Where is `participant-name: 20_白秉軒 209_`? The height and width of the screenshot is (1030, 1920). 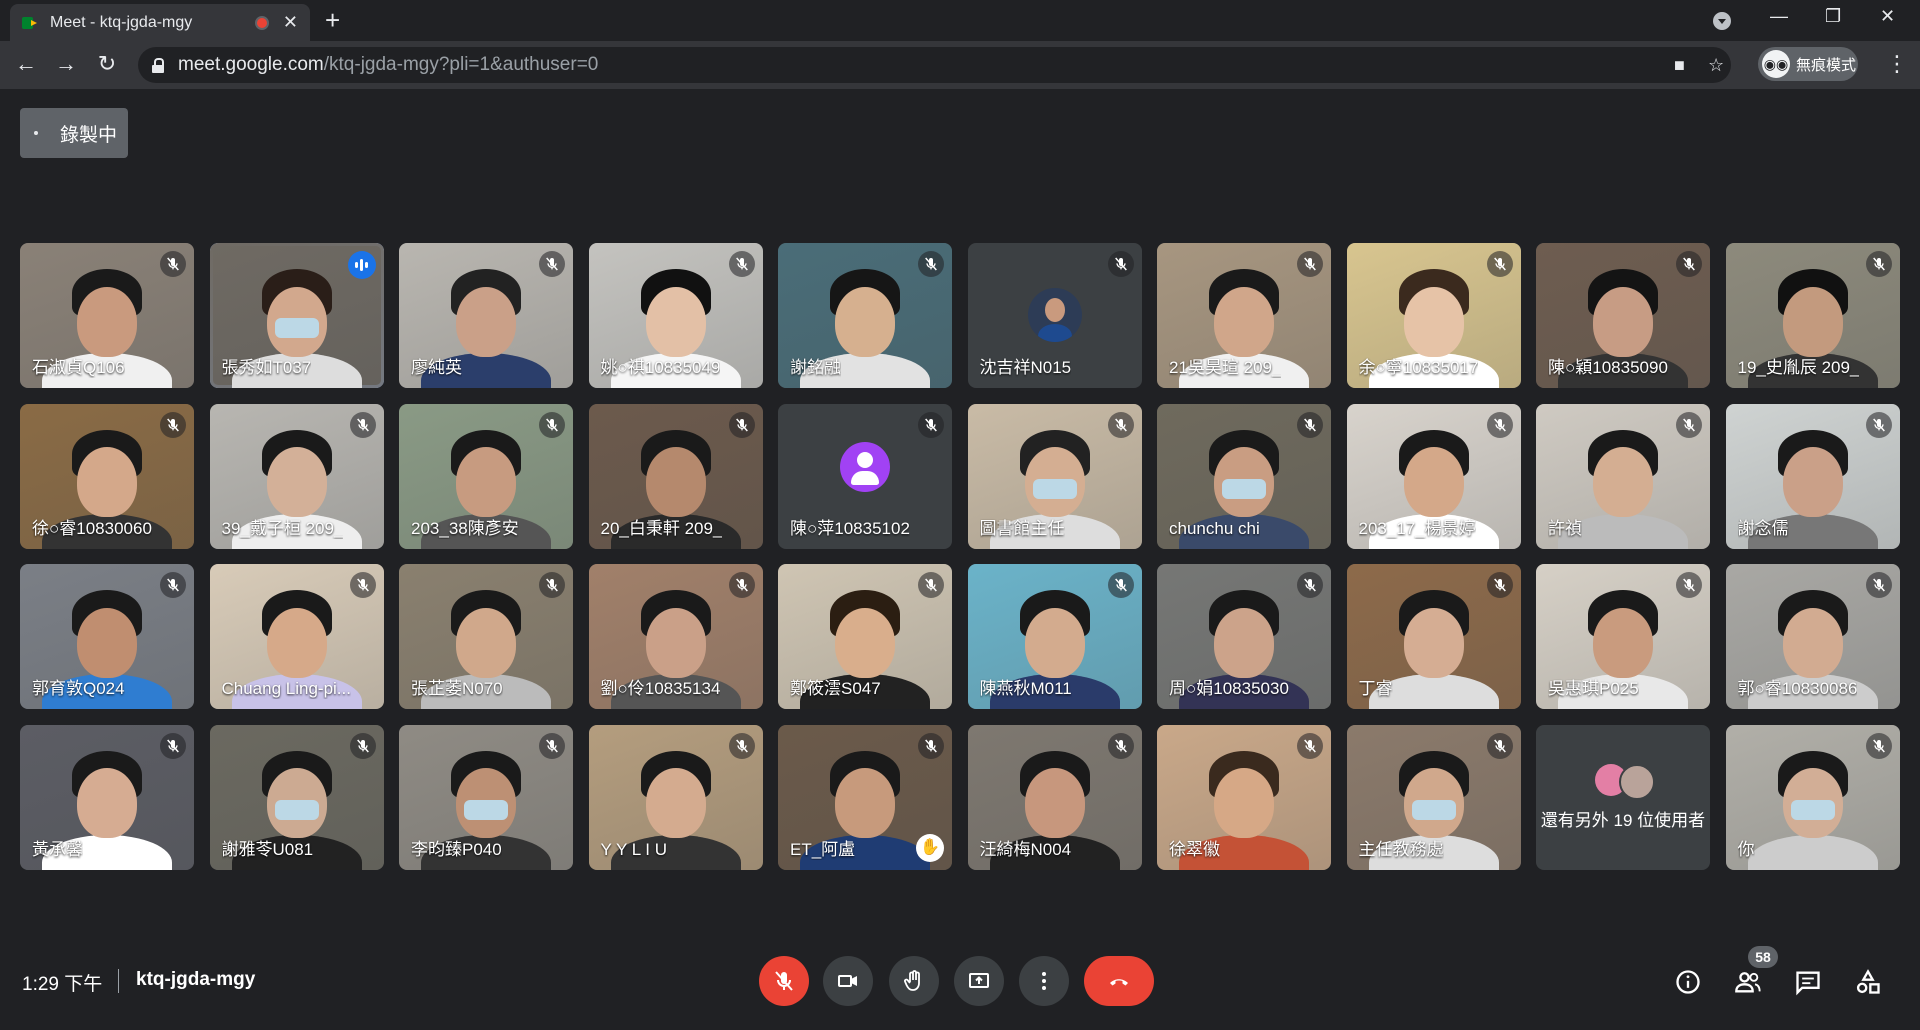 participant-name: 20_白秉軒 209_ is located at coordinates (661, 528).